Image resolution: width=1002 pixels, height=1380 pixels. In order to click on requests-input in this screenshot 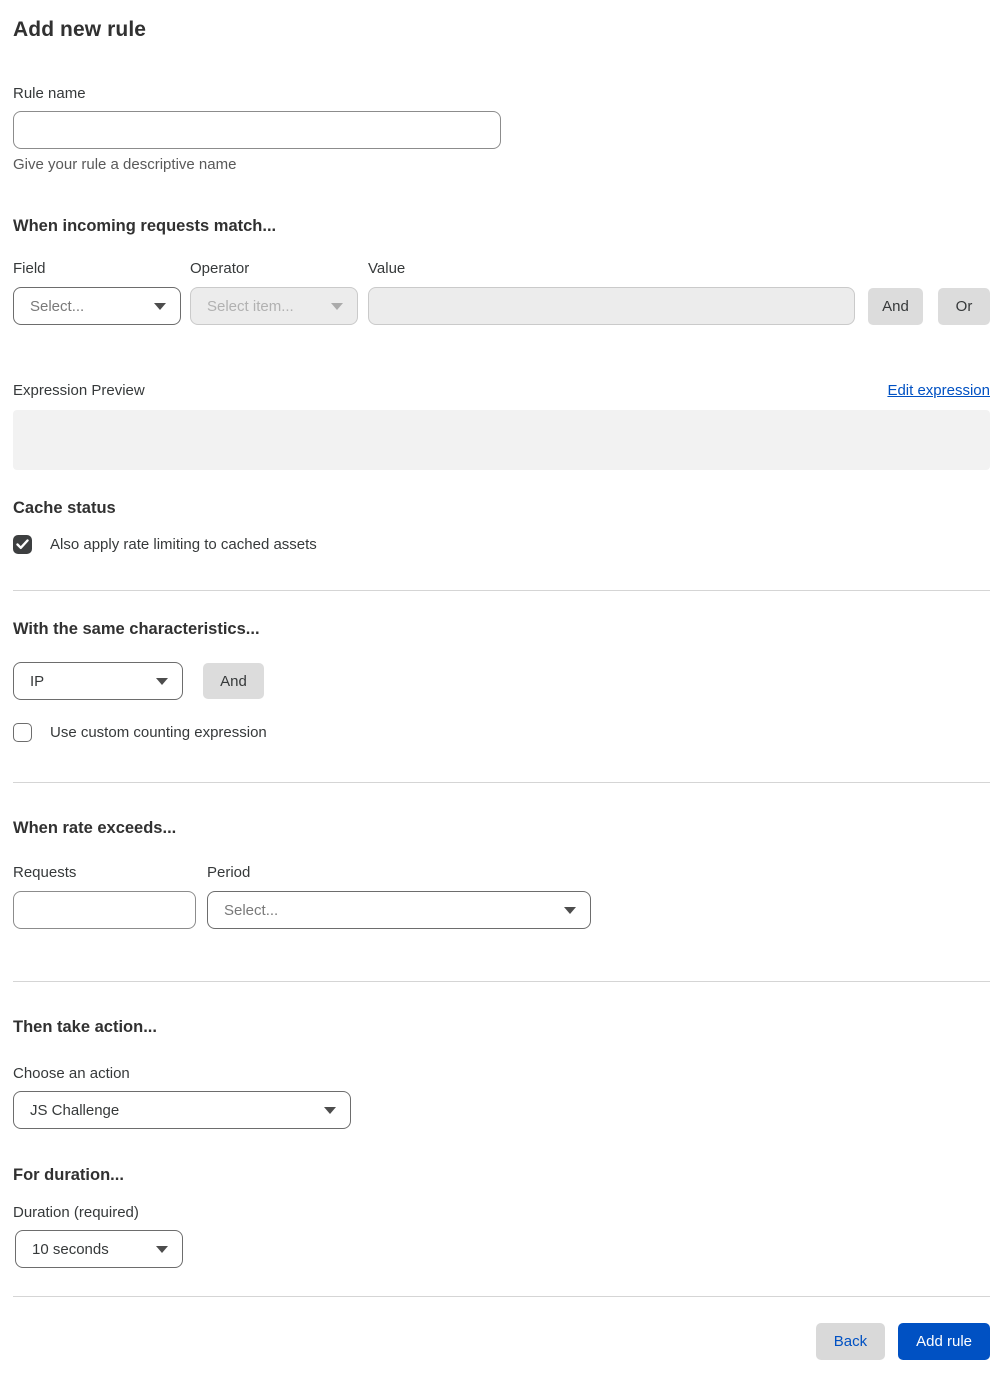, I will do `click(104, 910)`.